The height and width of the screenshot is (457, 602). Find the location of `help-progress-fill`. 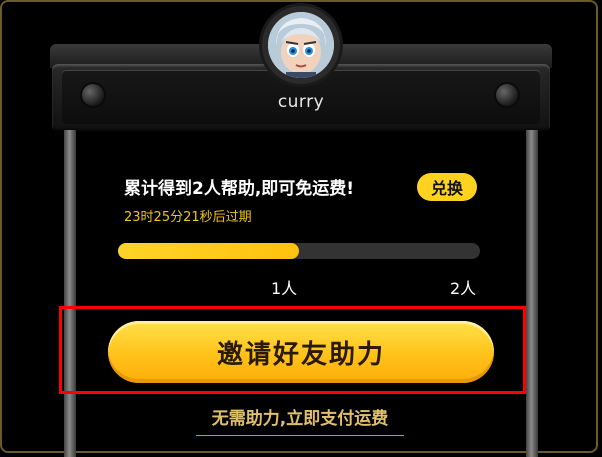

help-progress-fill is located at coordinates (208, 251).